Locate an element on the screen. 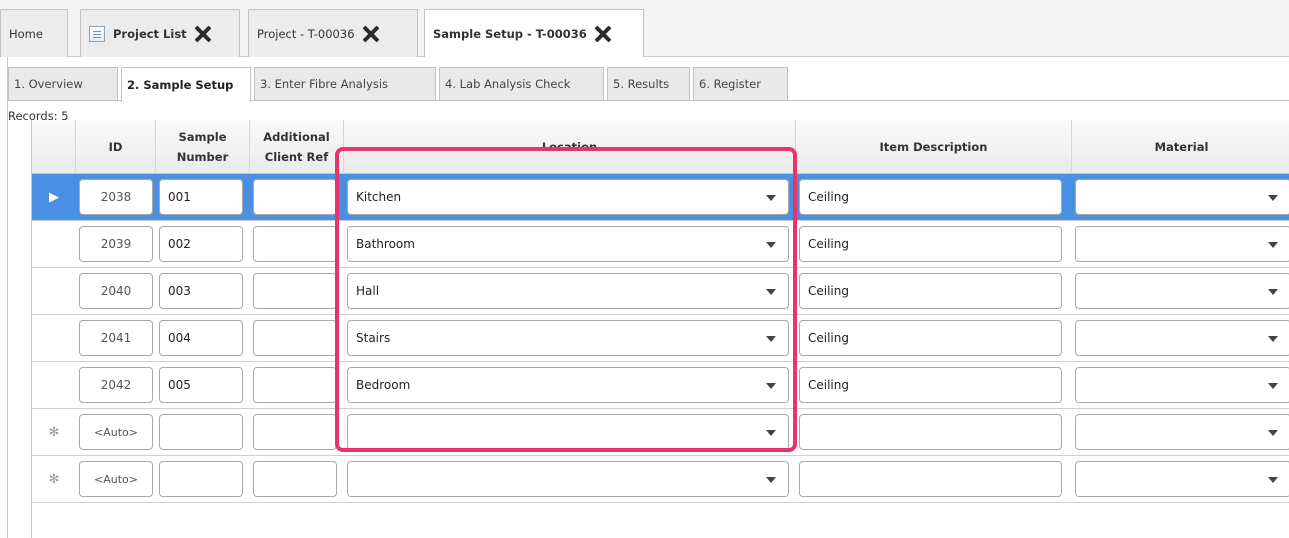 The image size is (1289, 538). column-header-material: Material is located at coordinates (1180, 147).